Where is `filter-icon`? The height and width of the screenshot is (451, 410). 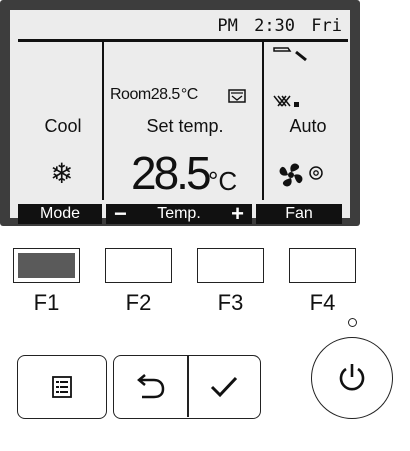 filter-icon is located at coordinates (237, 96).